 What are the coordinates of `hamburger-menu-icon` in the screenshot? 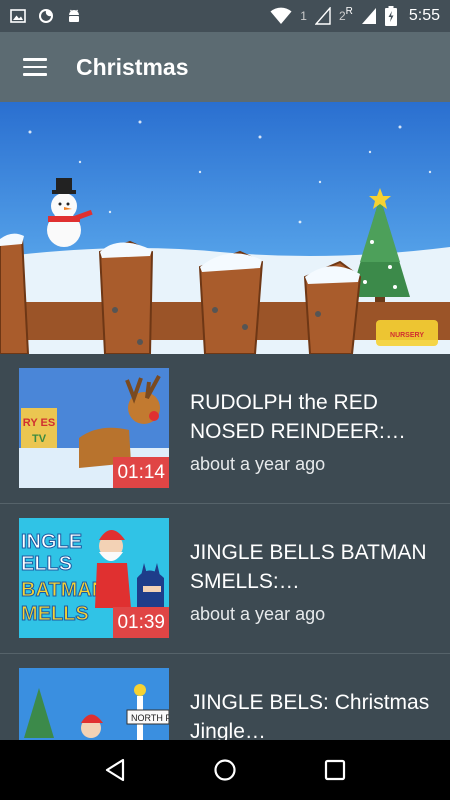 It's located at (35, 67).